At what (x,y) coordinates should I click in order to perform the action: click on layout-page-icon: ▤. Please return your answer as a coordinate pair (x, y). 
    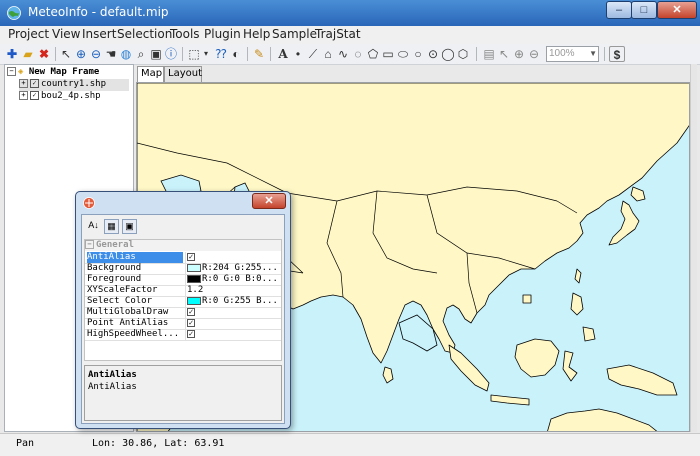
    Looking at the image, I should click on (489, 54).